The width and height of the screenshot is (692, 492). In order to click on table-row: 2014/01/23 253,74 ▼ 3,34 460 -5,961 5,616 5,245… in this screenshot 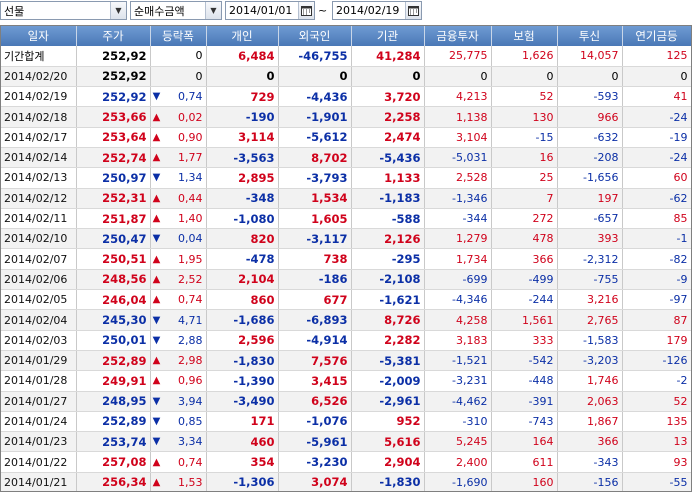, I will do `click(346, 442)`.